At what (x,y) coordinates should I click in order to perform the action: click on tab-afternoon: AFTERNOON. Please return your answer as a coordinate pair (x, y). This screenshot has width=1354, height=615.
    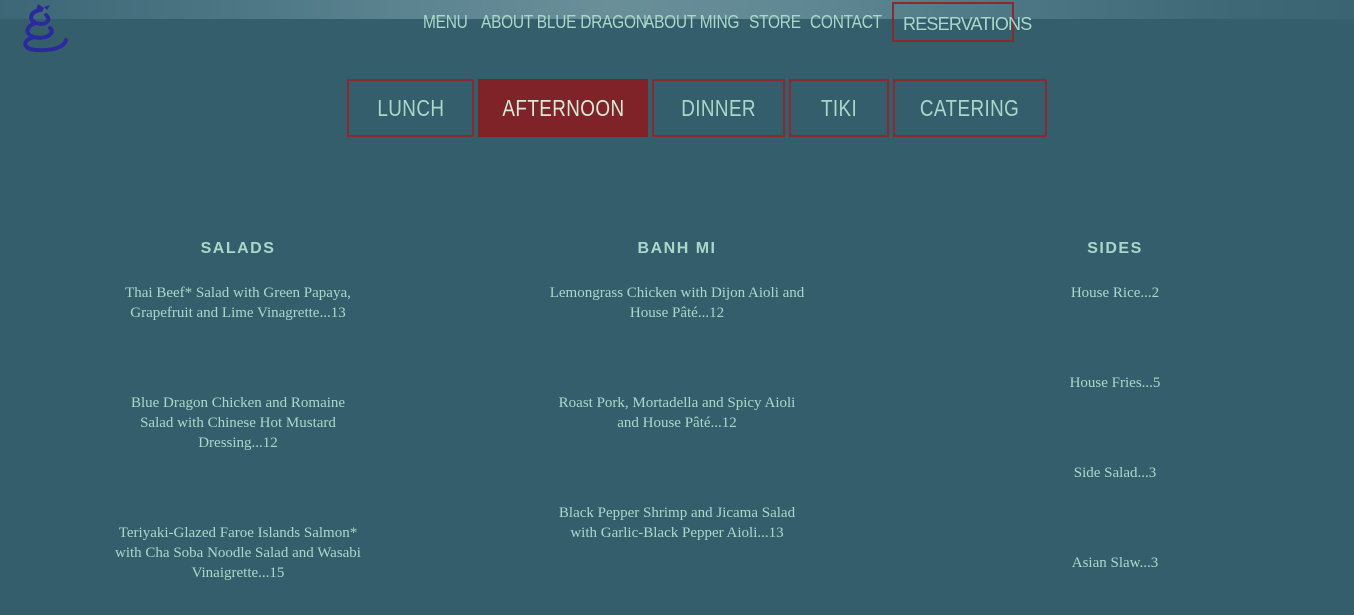
    Looking at the image, I should click on (563, 108).